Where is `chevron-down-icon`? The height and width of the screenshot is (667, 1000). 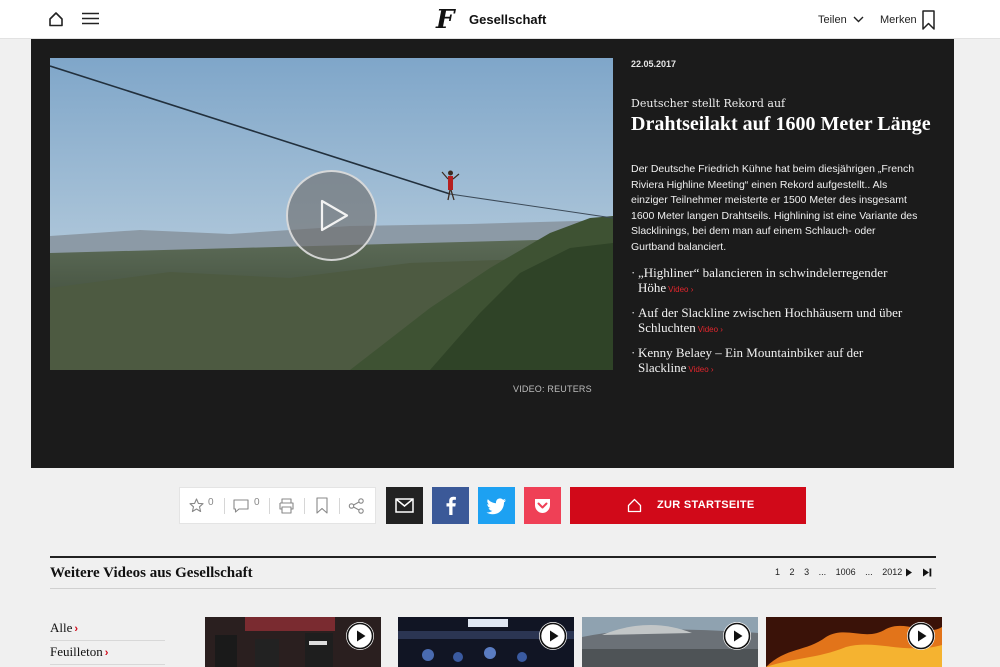 chevron-down-icon is located at coordinates (858, 19).